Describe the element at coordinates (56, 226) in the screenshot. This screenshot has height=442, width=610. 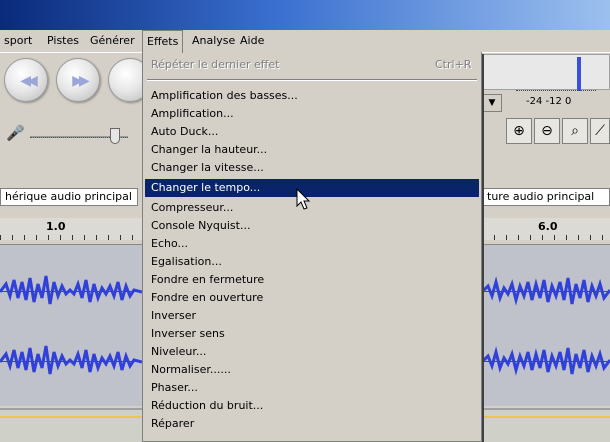
I see `ruler-label-left: 1.0` at that location.